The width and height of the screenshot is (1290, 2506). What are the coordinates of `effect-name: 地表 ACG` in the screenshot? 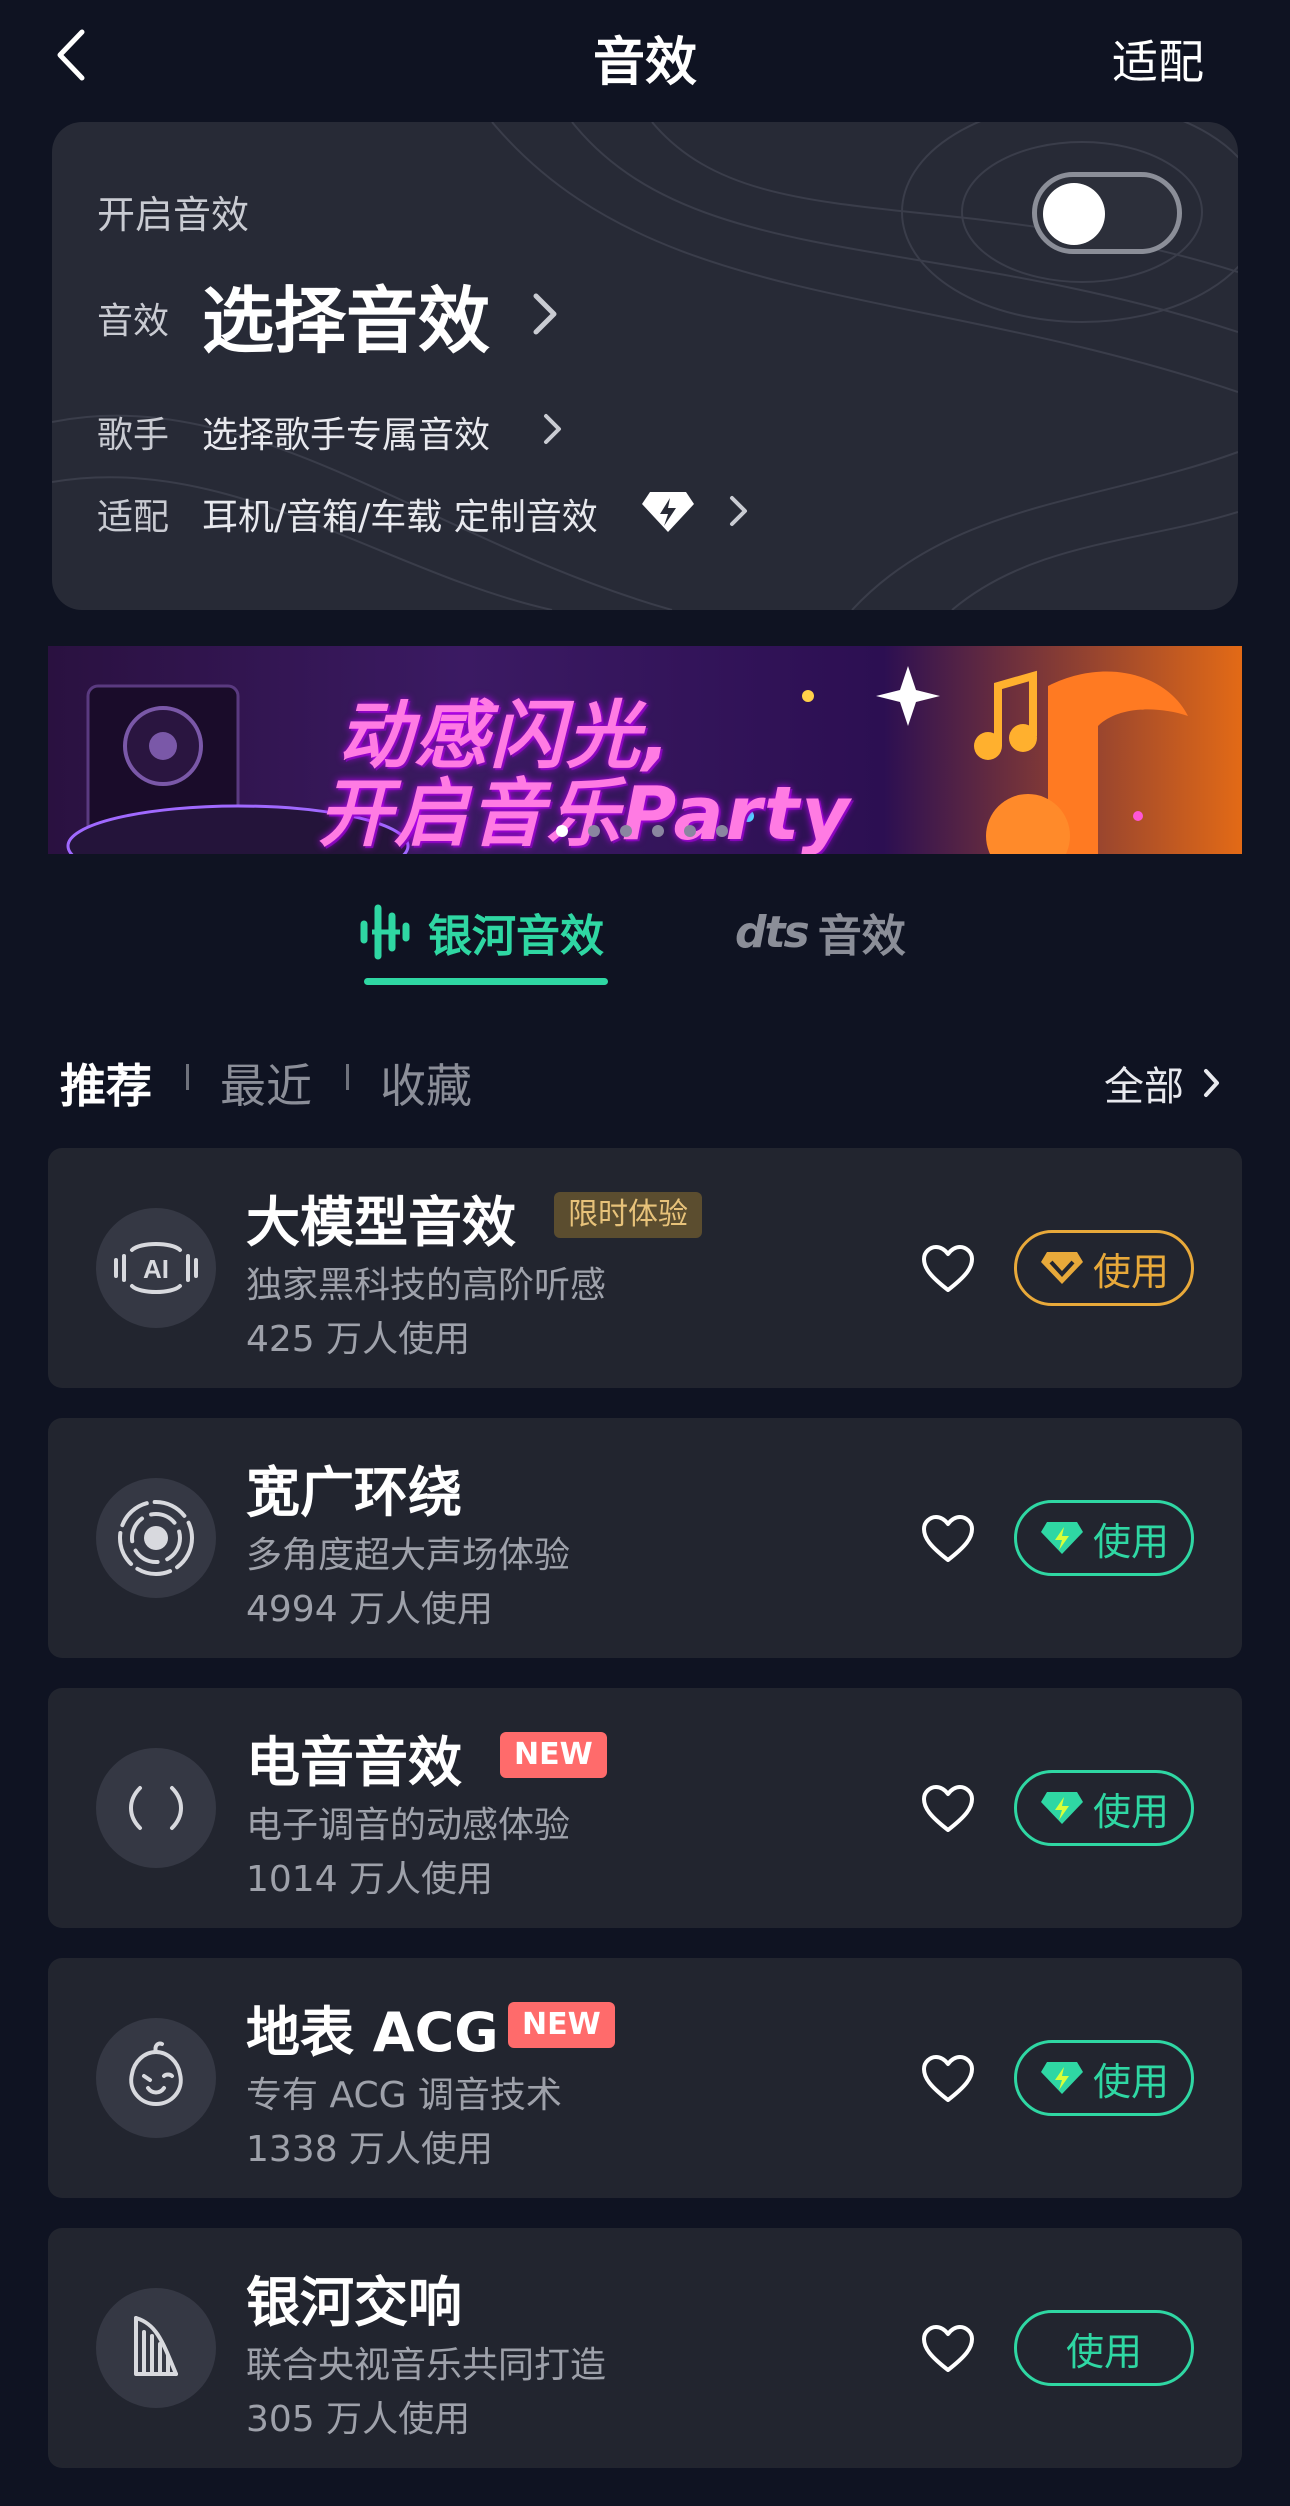 It's located at (372, 2032).